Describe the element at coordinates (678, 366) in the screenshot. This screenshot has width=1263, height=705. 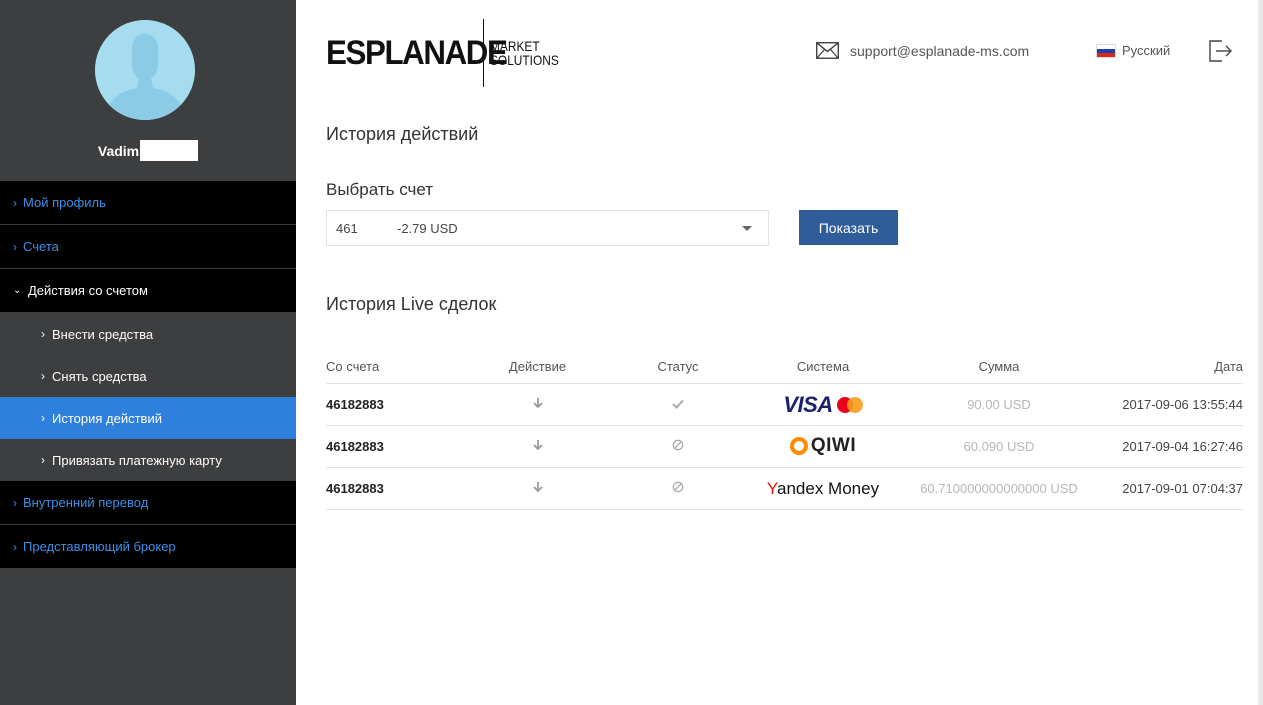
I see `column-header-status: Статус` at that location.